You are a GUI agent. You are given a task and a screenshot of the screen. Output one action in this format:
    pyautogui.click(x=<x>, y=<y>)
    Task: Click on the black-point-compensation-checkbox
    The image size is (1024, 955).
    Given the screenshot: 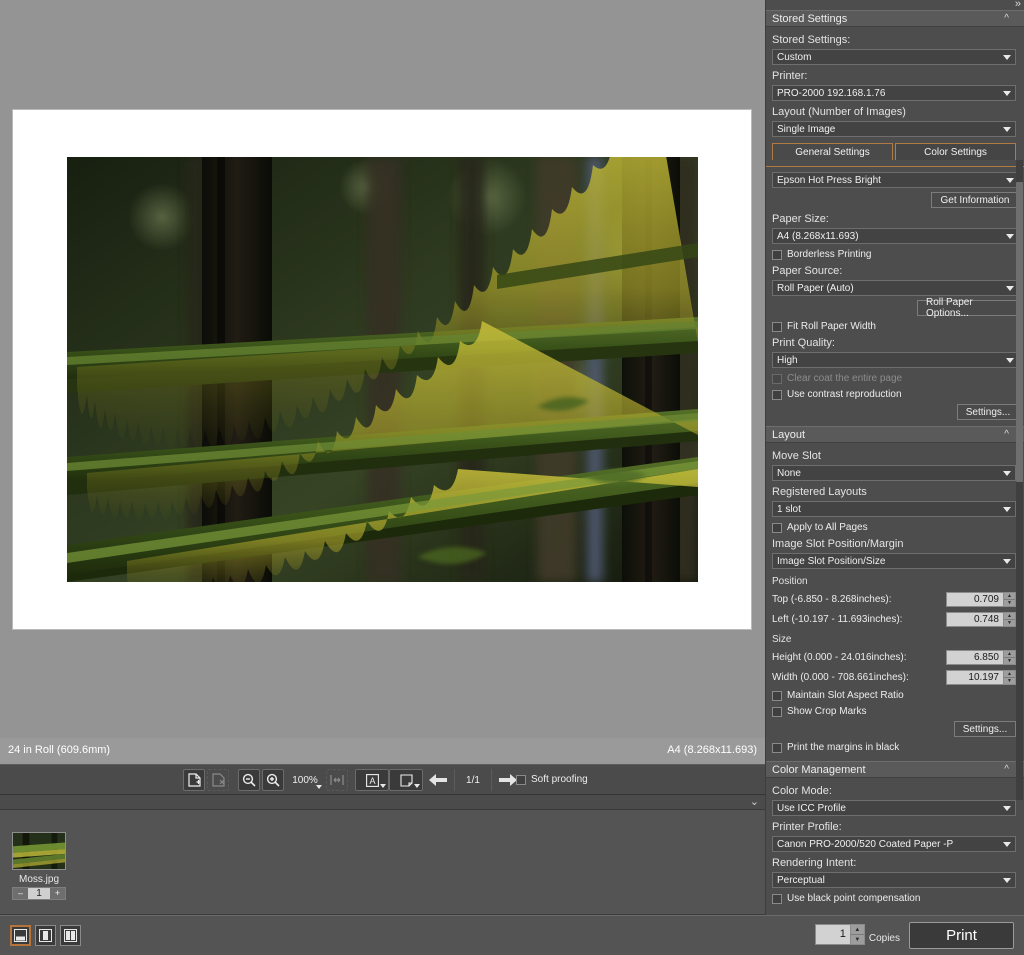 What is the action you would take?
    pyautogui.click(x=777, y=898)
    